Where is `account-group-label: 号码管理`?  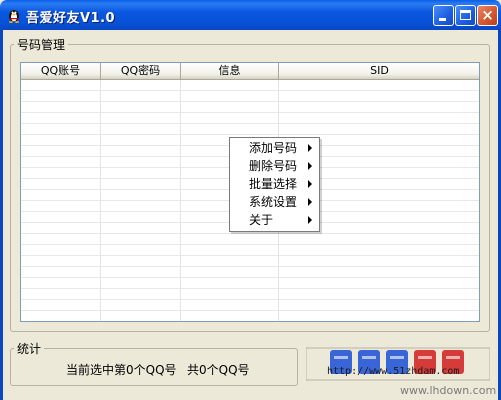 account-group-label: 号码管理 is located at coordinates (41, 44).